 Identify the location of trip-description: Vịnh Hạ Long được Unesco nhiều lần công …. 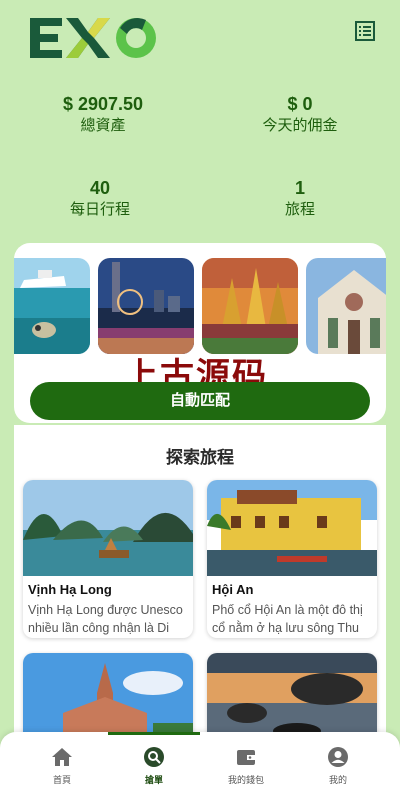
(105, 619).